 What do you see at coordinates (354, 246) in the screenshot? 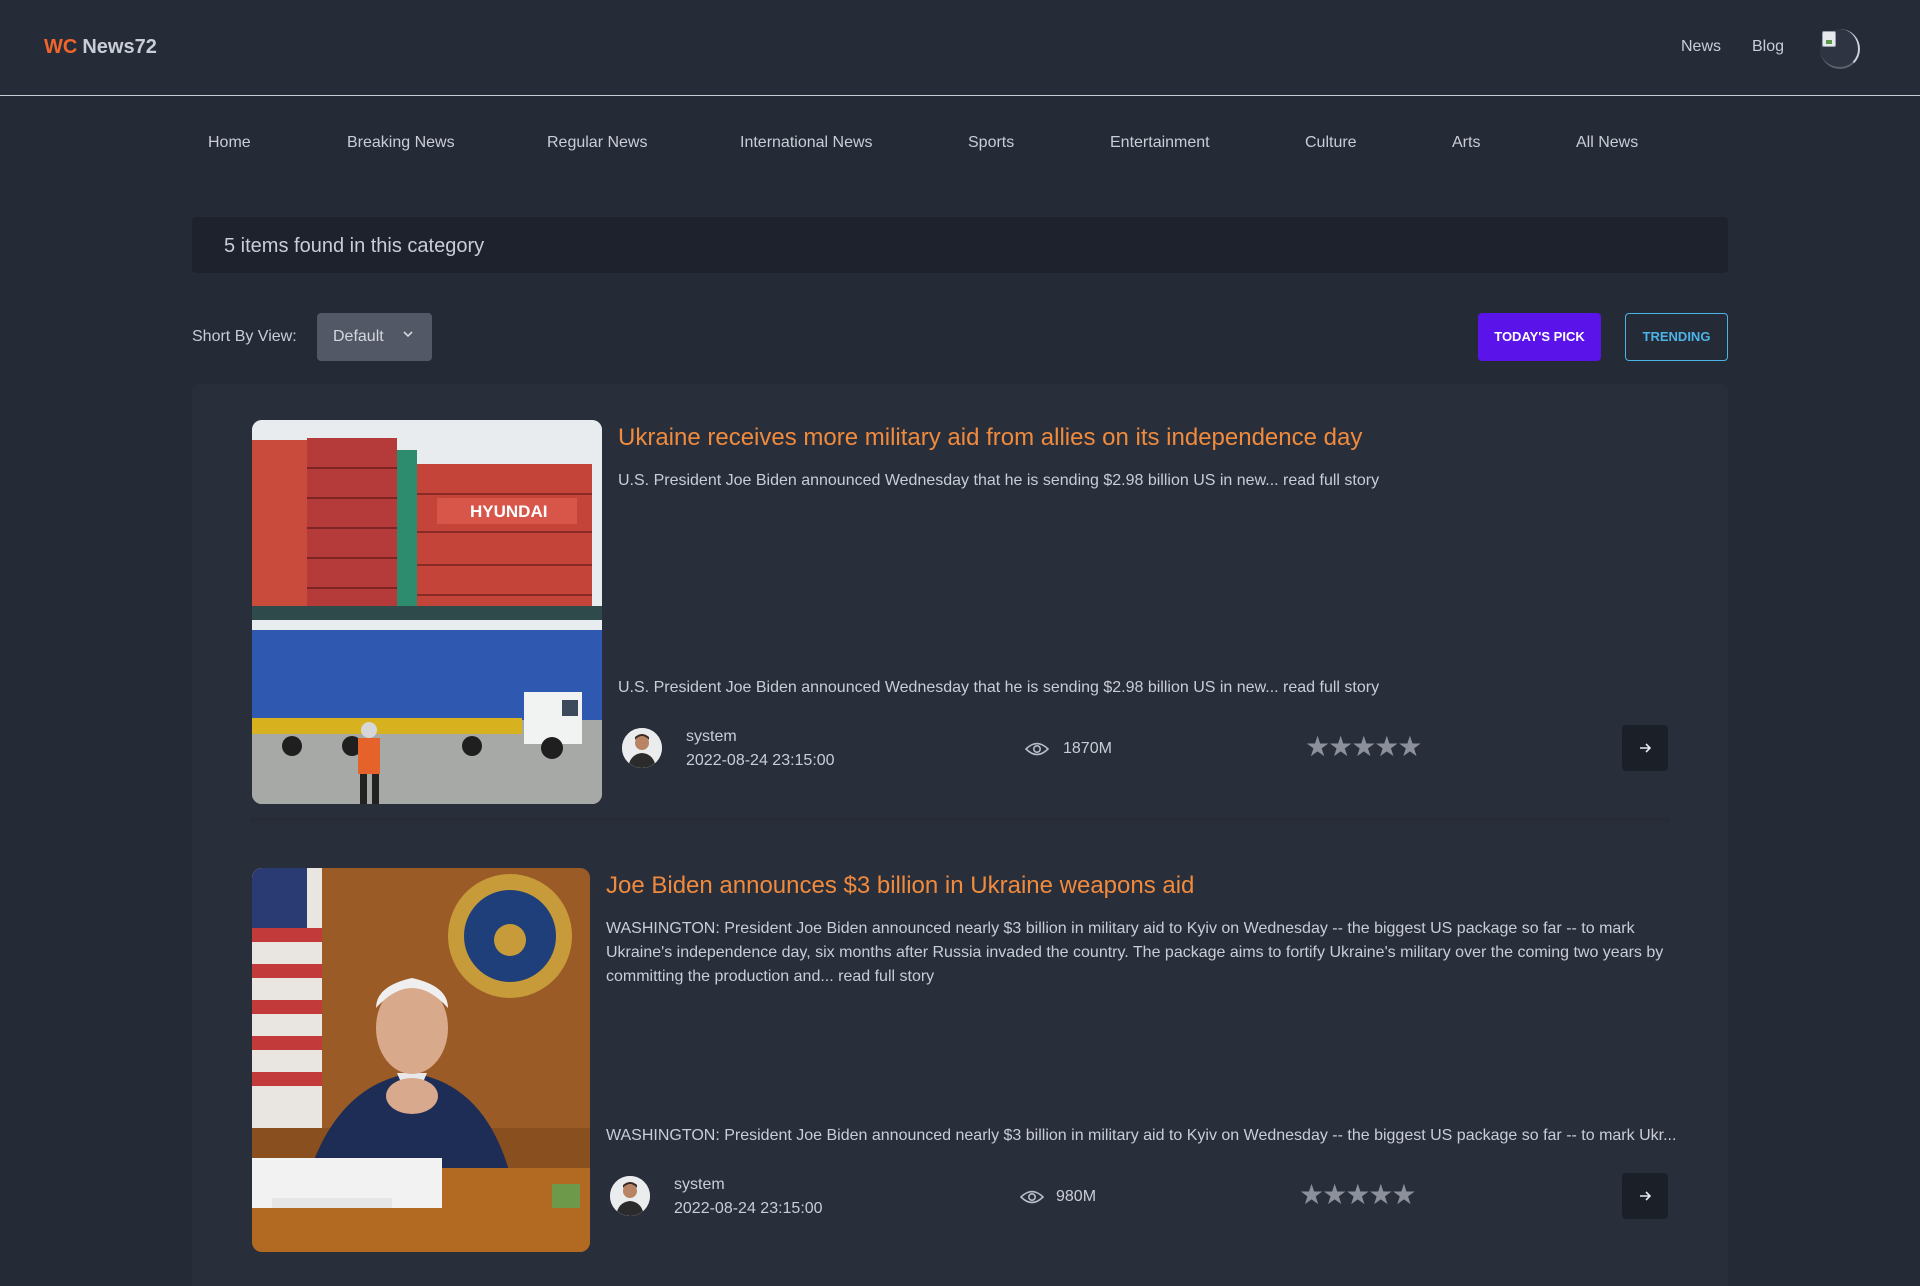
I see `results-count-text: 5 items found in this category` at bounding box center [354, 246].